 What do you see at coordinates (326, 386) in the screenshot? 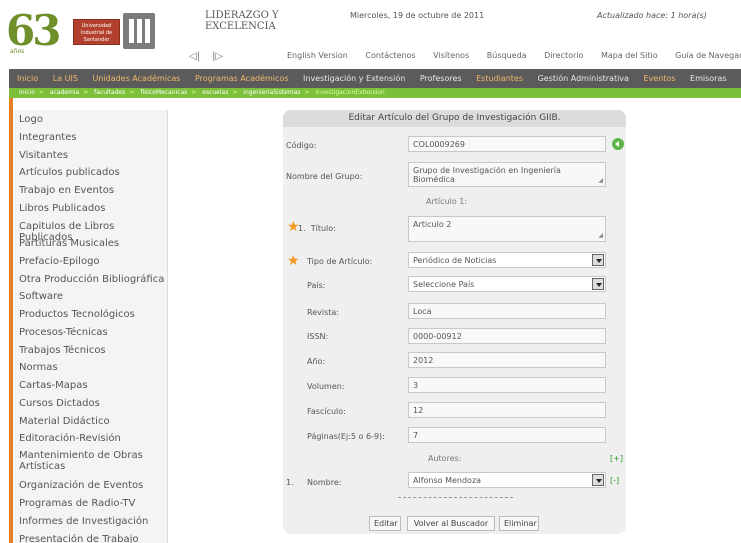
I see `volumen-label: Volumen:` at bounding box center [326, 386].